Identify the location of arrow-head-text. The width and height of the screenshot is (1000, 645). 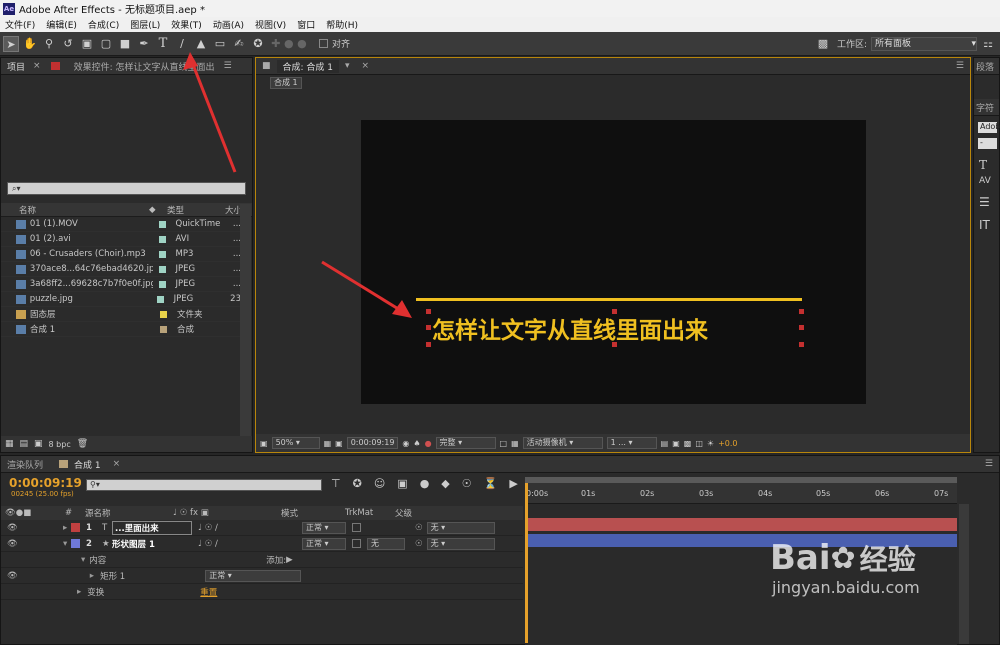
(402, 309).